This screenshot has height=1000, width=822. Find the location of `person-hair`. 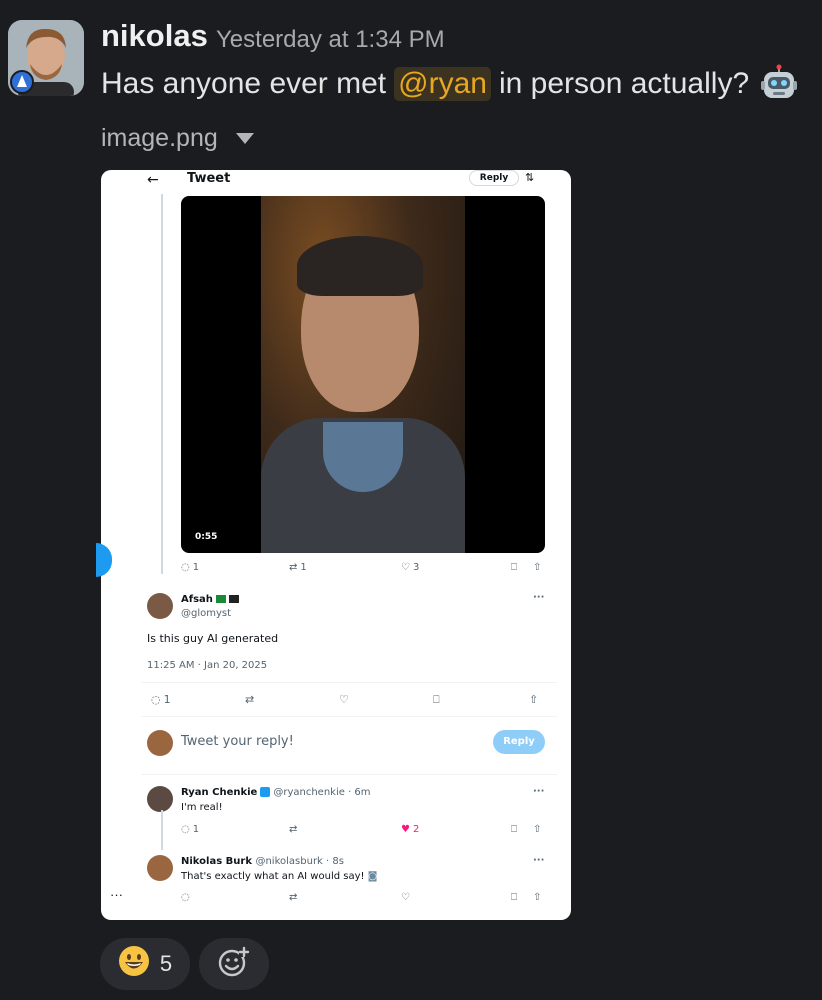

person-hair is located at coordinates (360, 266).